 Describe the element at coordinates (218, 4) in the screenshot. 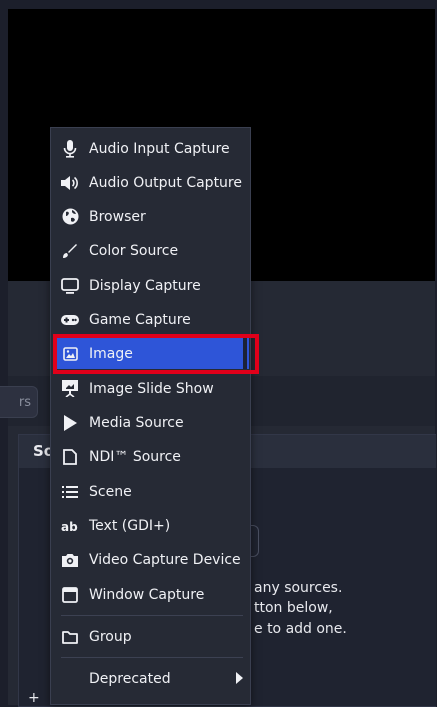

I see `window-frame-top` at that location.